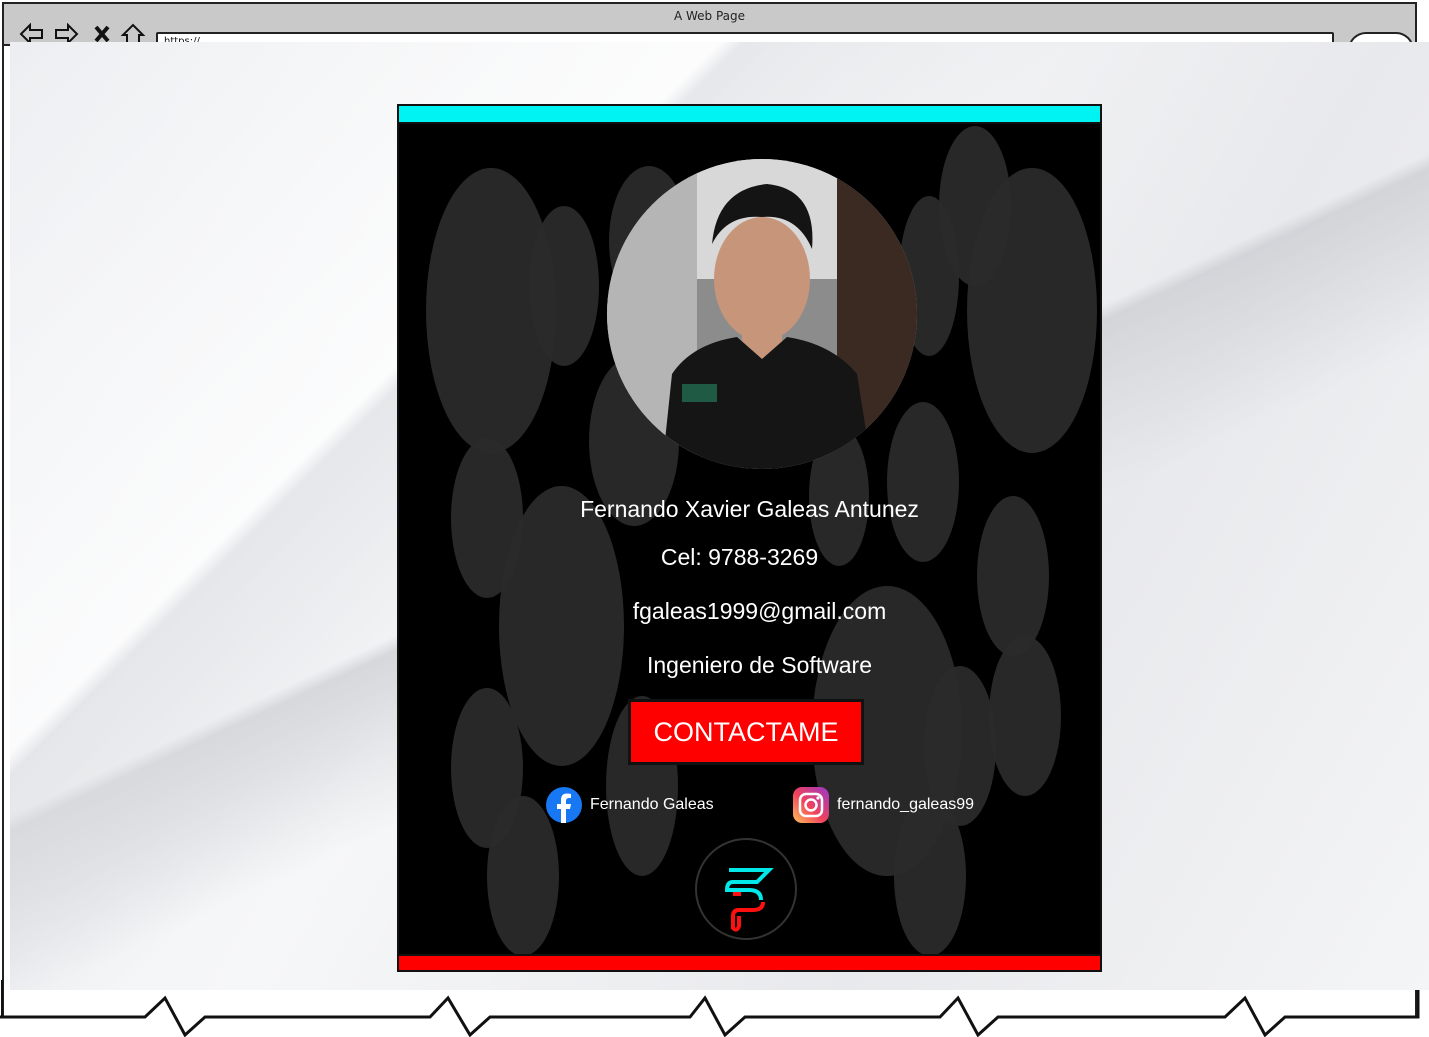  What do you see at coordinates (749, 900) in the screenshot?
I see `logo-icon` at bounding box center [749, 900].